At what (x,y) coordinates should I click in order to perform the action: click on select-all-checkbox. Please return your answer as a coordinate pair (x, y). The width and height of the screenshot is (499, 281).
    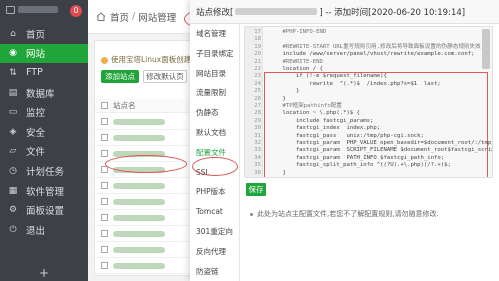
    Looking at the image, I should click on (104, 105).